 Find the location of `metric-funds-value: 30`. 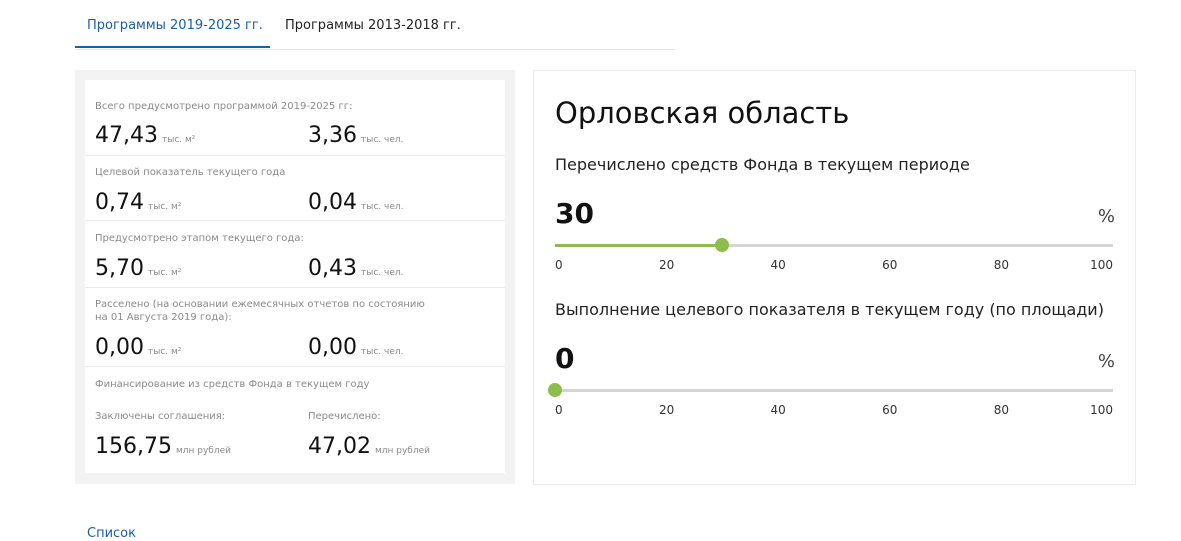

metric-funds-value: 30 is located at coordinates (574, 213).